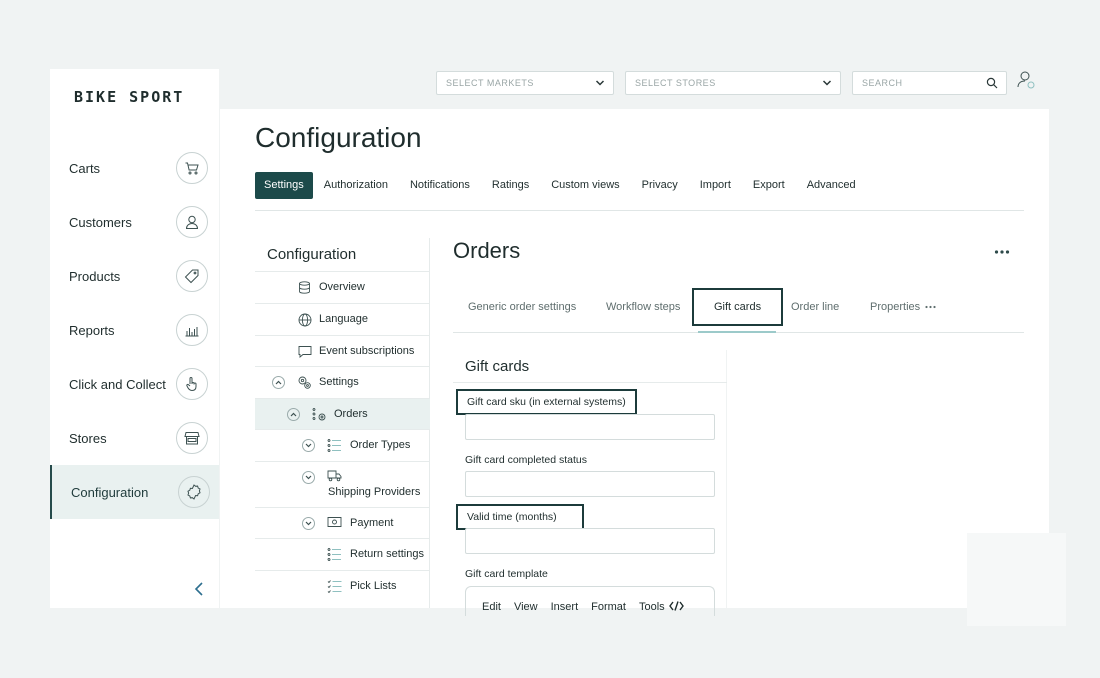 The height and width of the screenshot is (678, 1100). Describe the element at coordinates (134, 438) in the screenshot. I see `sidebar-item-stores: Stores` at that location.